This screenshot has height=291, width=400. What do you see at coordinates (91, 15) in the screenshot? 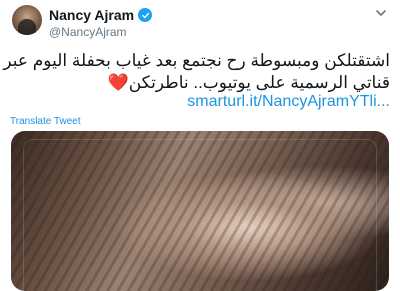
I see `author-display-name: Nancy Ajram` at bounding box center [91, 15].